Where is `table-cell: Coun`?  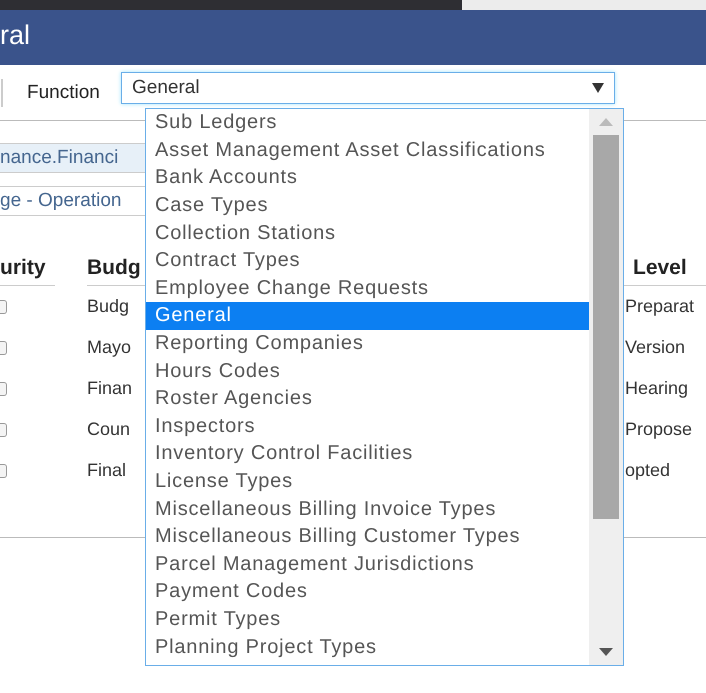 table-cell: Coun is located at coordinates (108, 429).